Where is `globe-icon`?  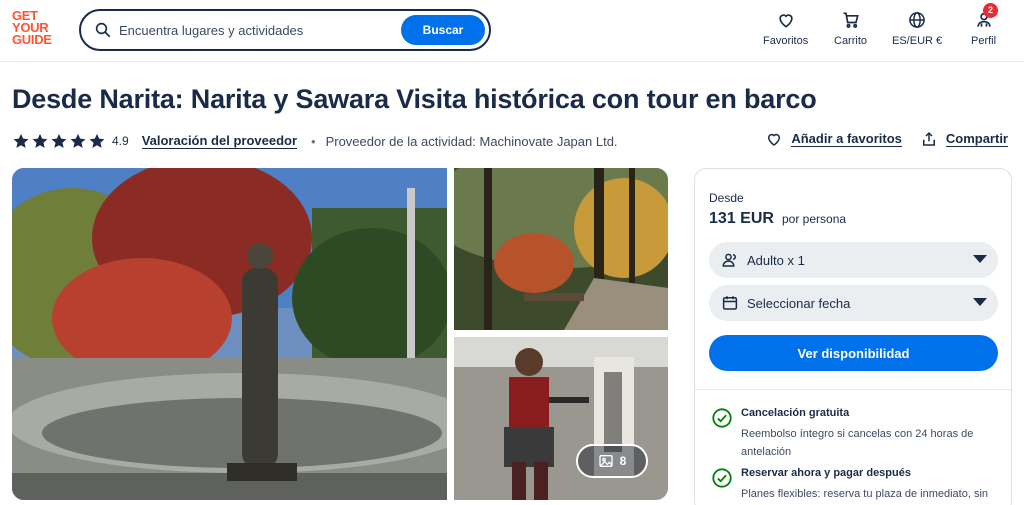
globe-icon is located at coordinates (917, 20).